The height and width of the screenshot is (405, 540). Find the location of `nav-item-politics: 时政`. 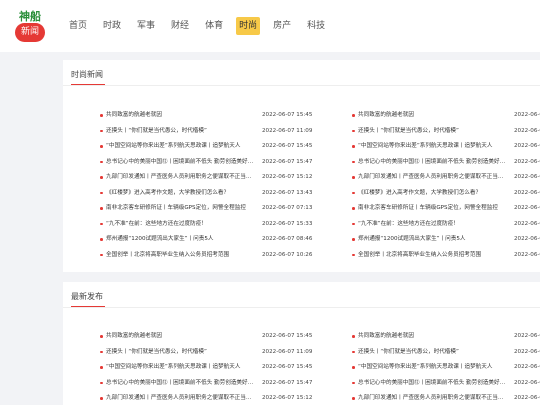

nav-item-politics: 时政 is located at coordinates (112, 26).